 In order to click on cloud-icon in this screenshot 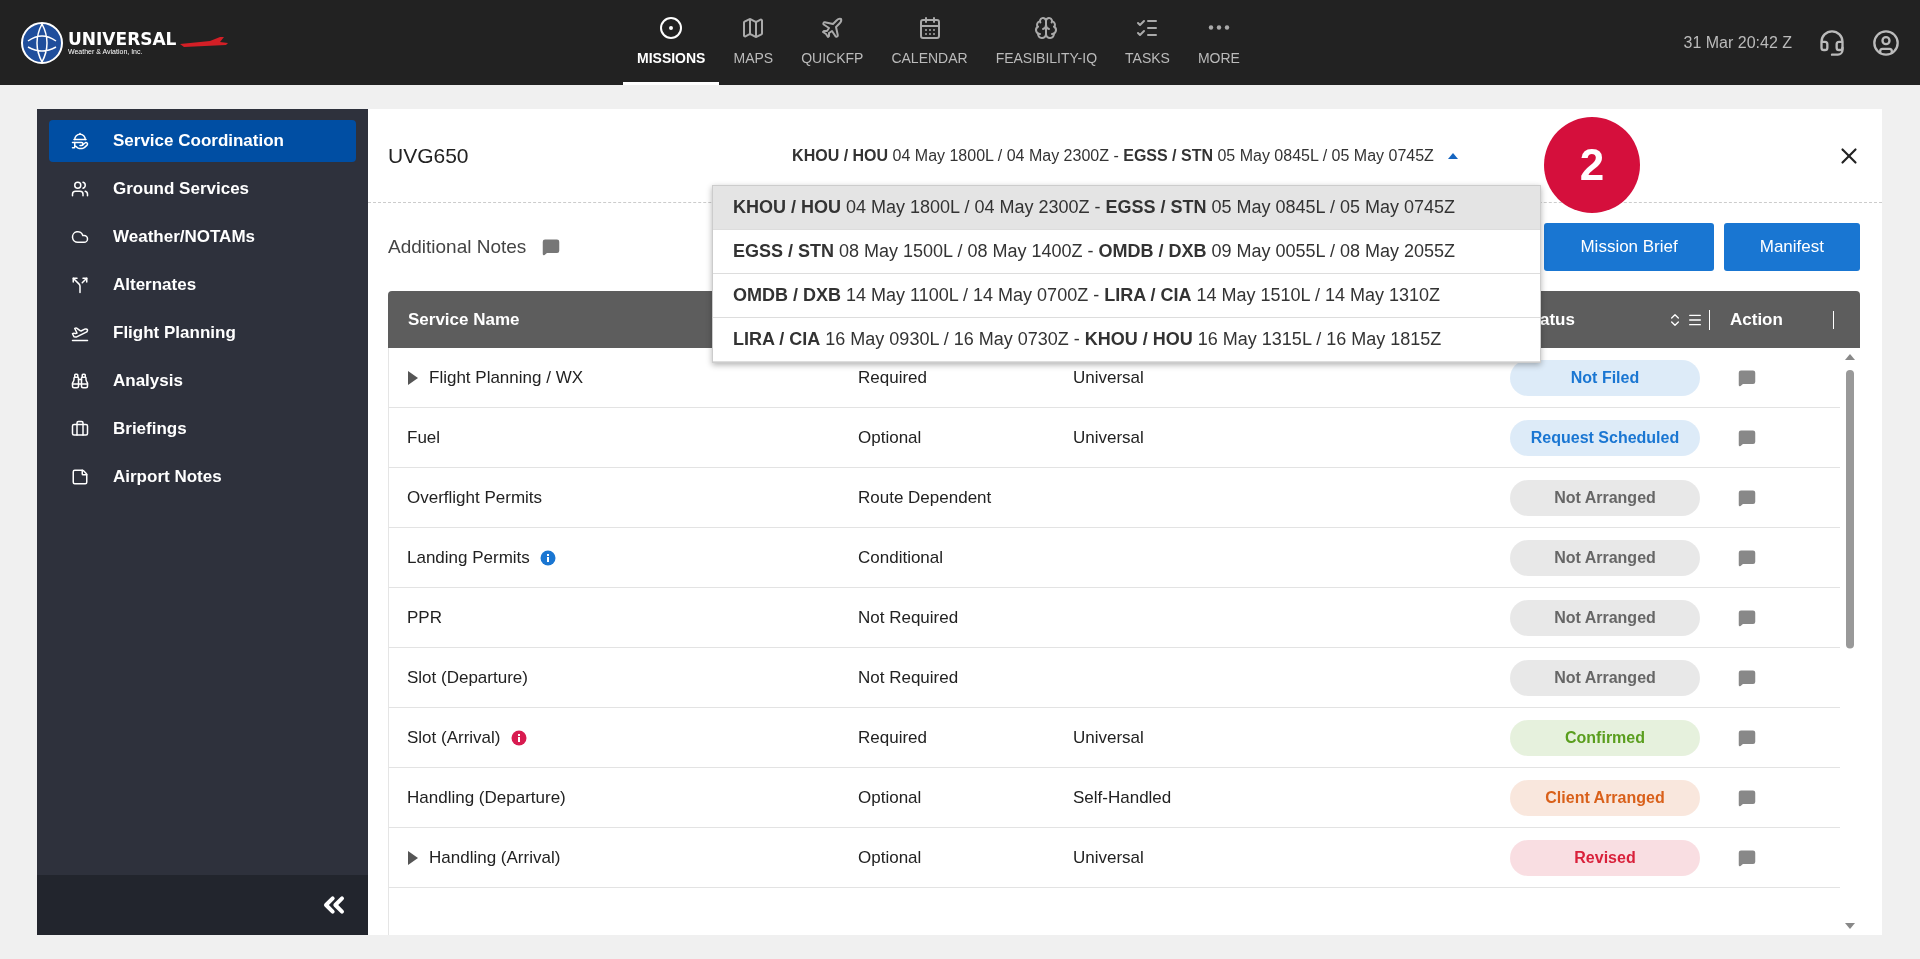, I will do `click(80, 237)`.